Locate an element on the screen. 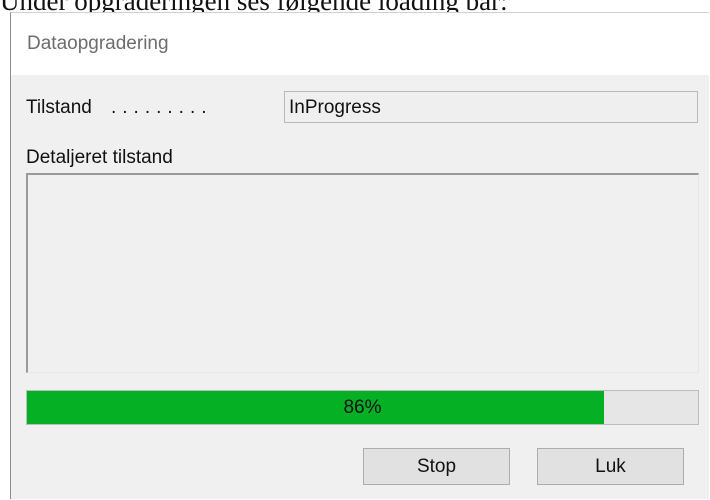 This screenshot has width=710, height=500. progress-bar: 86% is located at coordinates (362, 407).